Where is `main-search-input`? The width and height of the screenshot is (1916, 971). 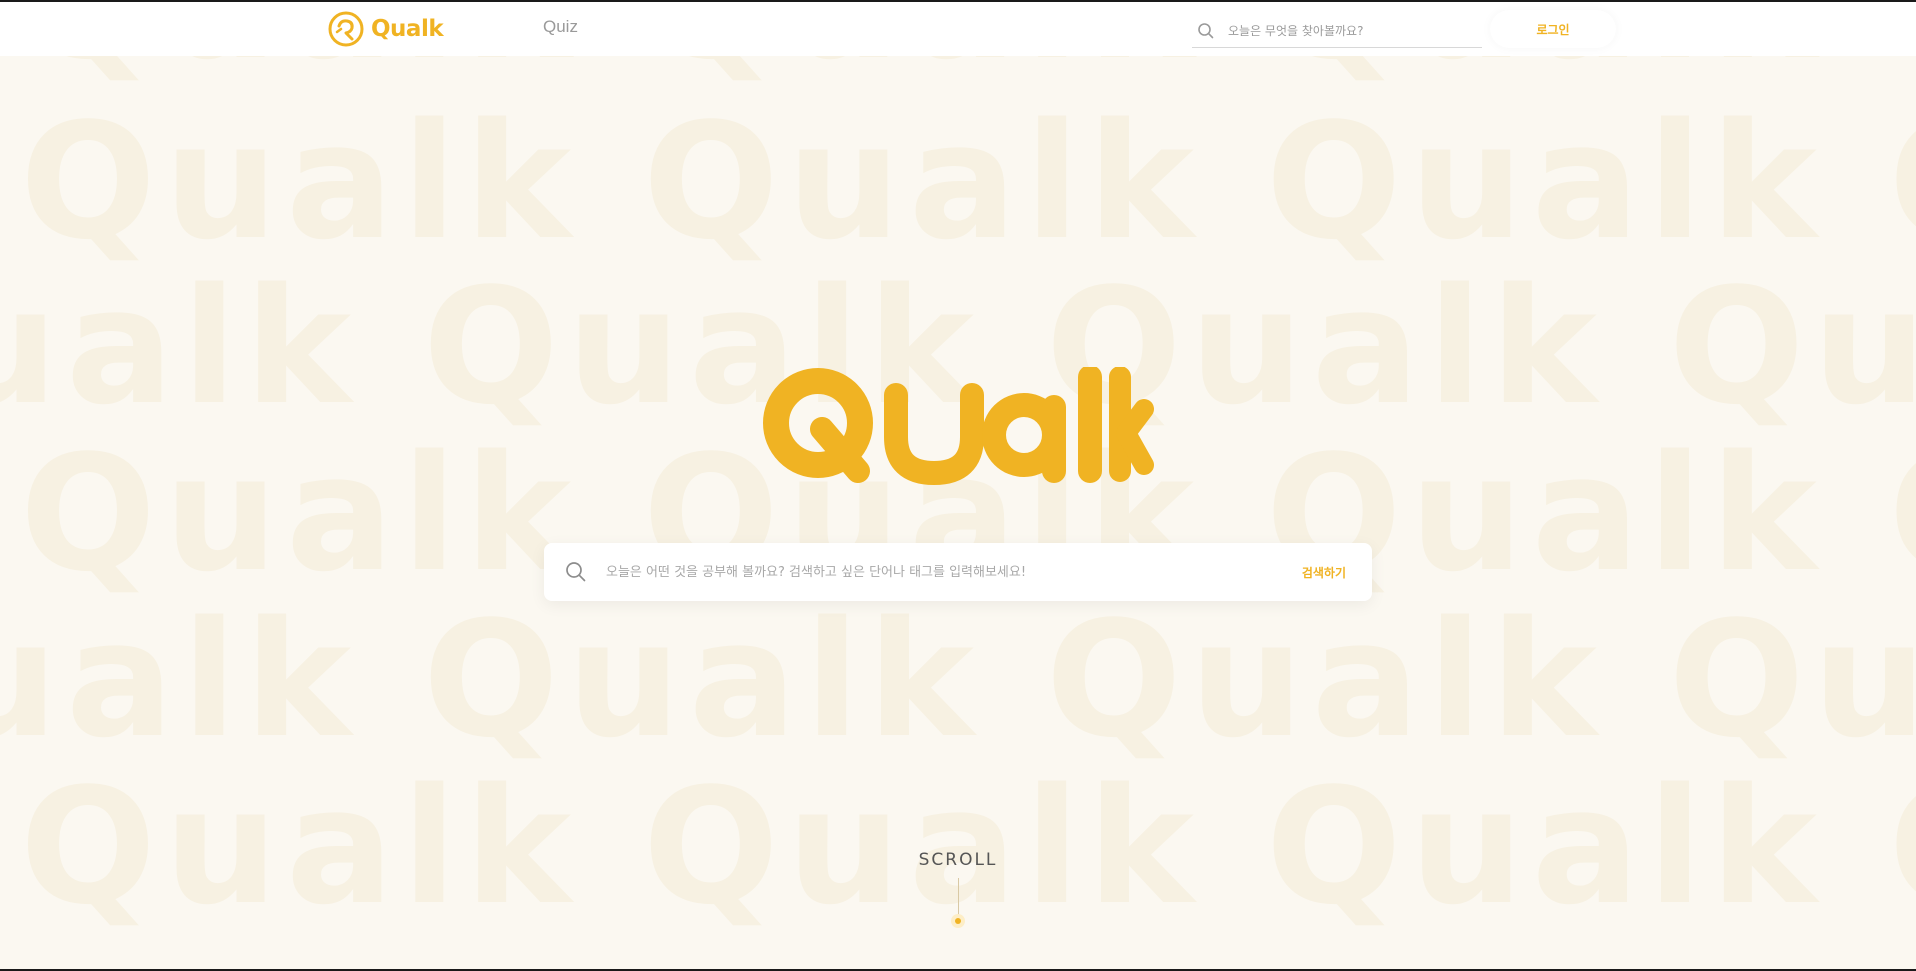 main-search-input is located at coordinates (954, 572).